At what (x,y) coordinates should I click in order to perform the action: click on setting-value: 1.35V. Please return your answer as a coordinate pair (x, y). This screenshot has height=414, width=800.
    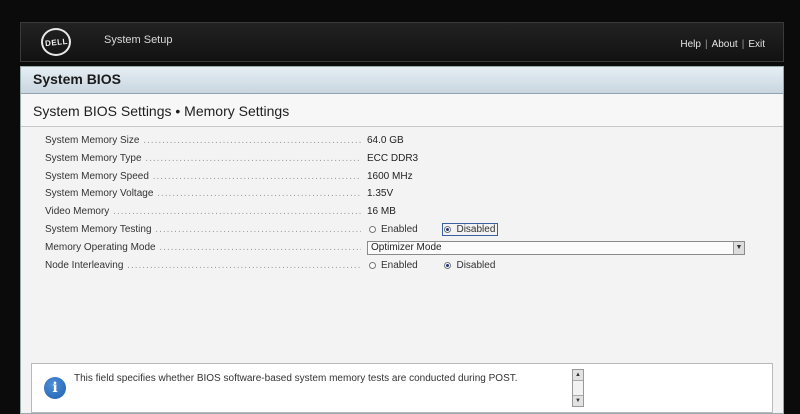
    Looking at the image, I should click on (380, 193).